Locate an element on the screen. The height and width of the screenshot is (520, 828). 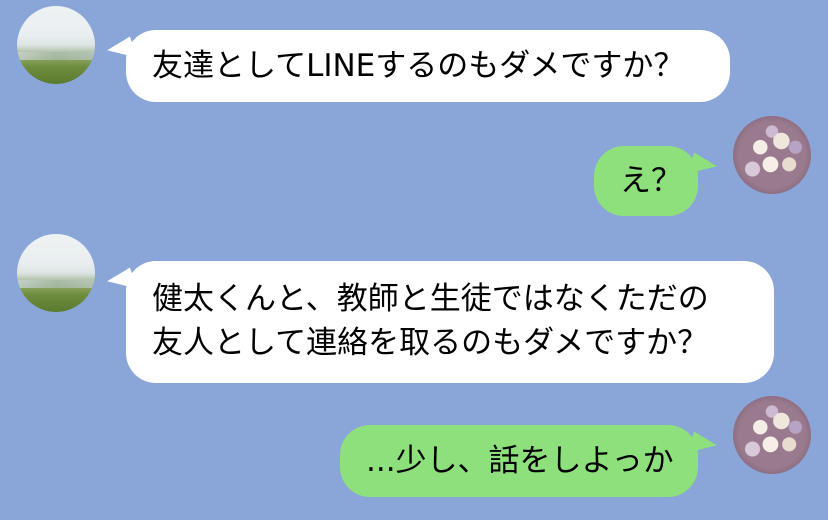
message-text-line: 友人として連絡を取るのもダメですか？ is located at coordinates (430, 343).